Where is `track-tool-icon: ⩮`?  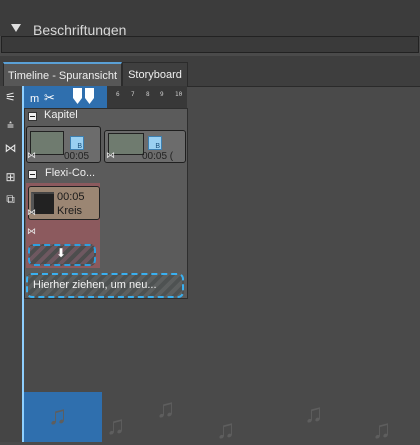
track-tool-icon: ⩮ is located at coordinates (10, 125).